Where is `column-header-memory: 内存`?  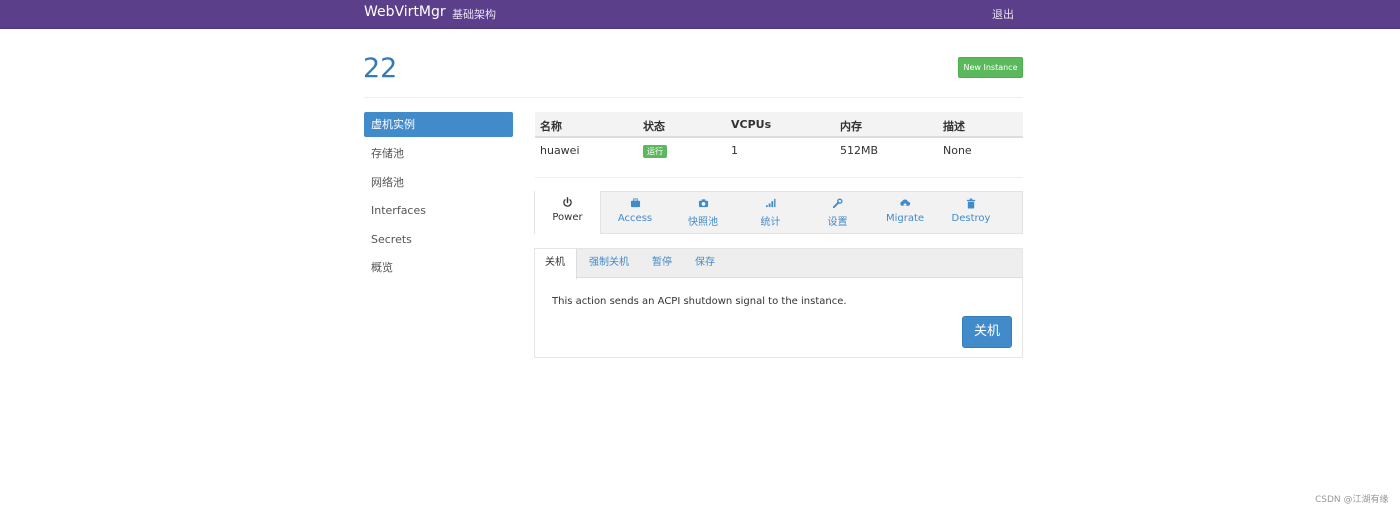 column-header-memory: 内存 is located at coordinates (851, 126).